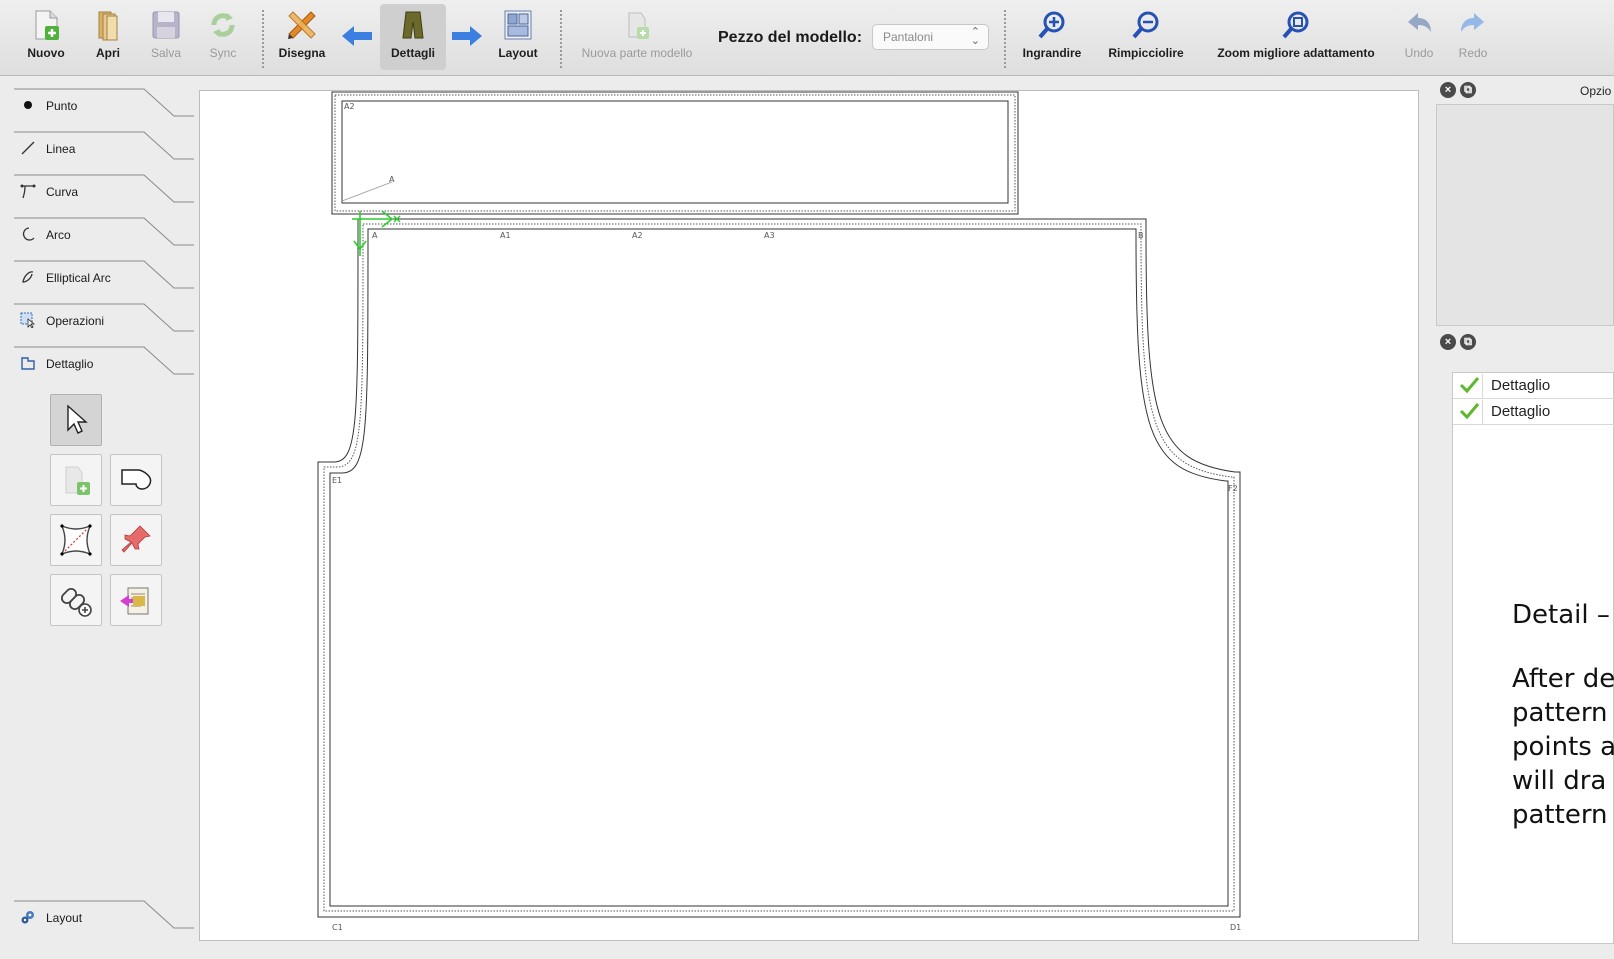  I want to click on category-label: Operazioni, so click(75, 321).